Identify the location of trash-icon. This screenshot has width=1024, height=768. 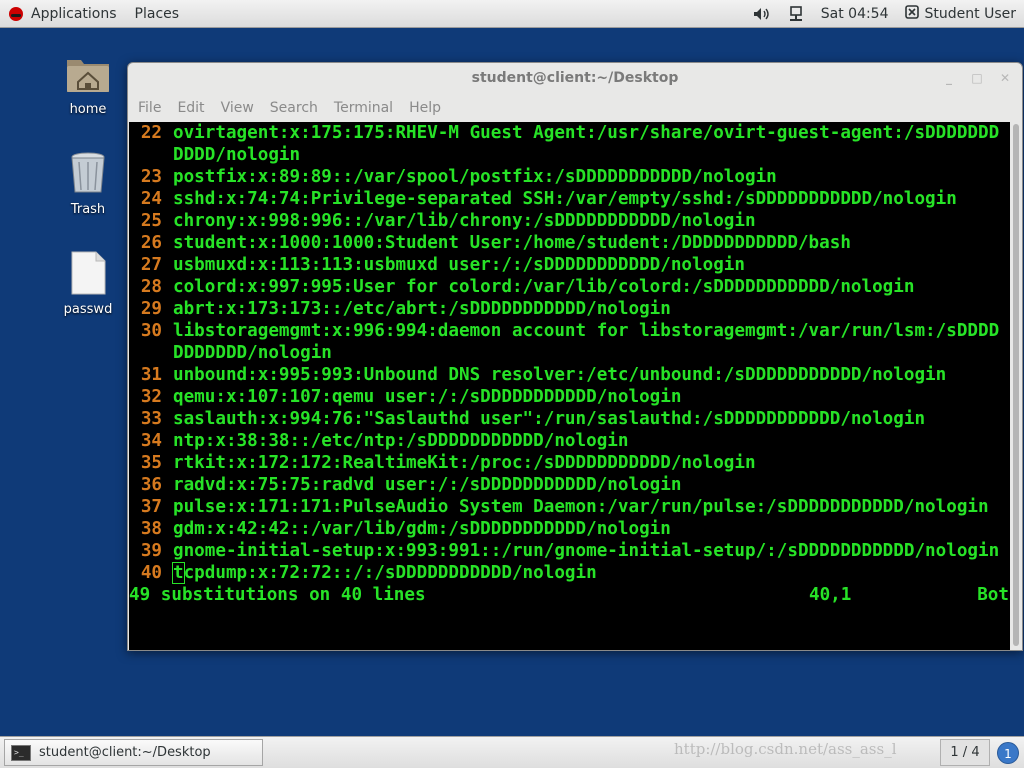
(88, 173).